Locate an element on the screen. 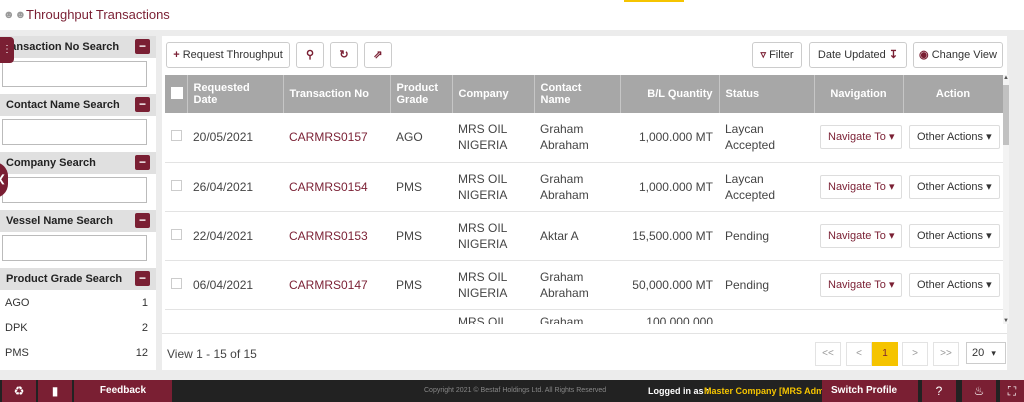 This screenshot has height=402, width=1024. change-view-label: Change View is located at coordinates (964, 55).